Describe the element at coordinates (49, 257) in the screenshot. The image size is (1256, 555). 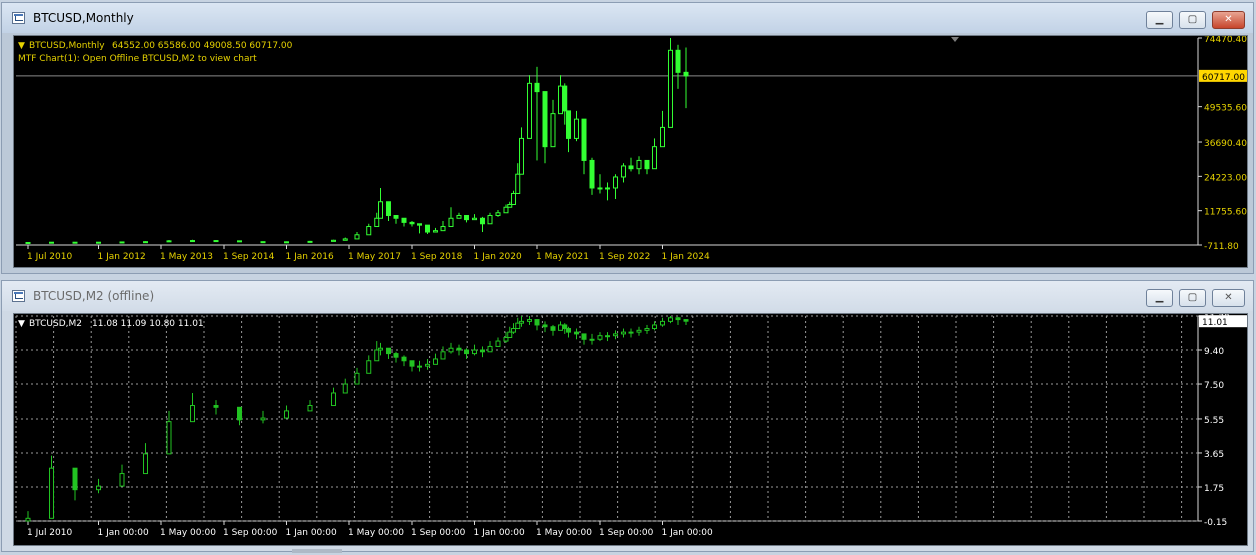
I see `time-tick-label: 1 Jul 2010` at that location.